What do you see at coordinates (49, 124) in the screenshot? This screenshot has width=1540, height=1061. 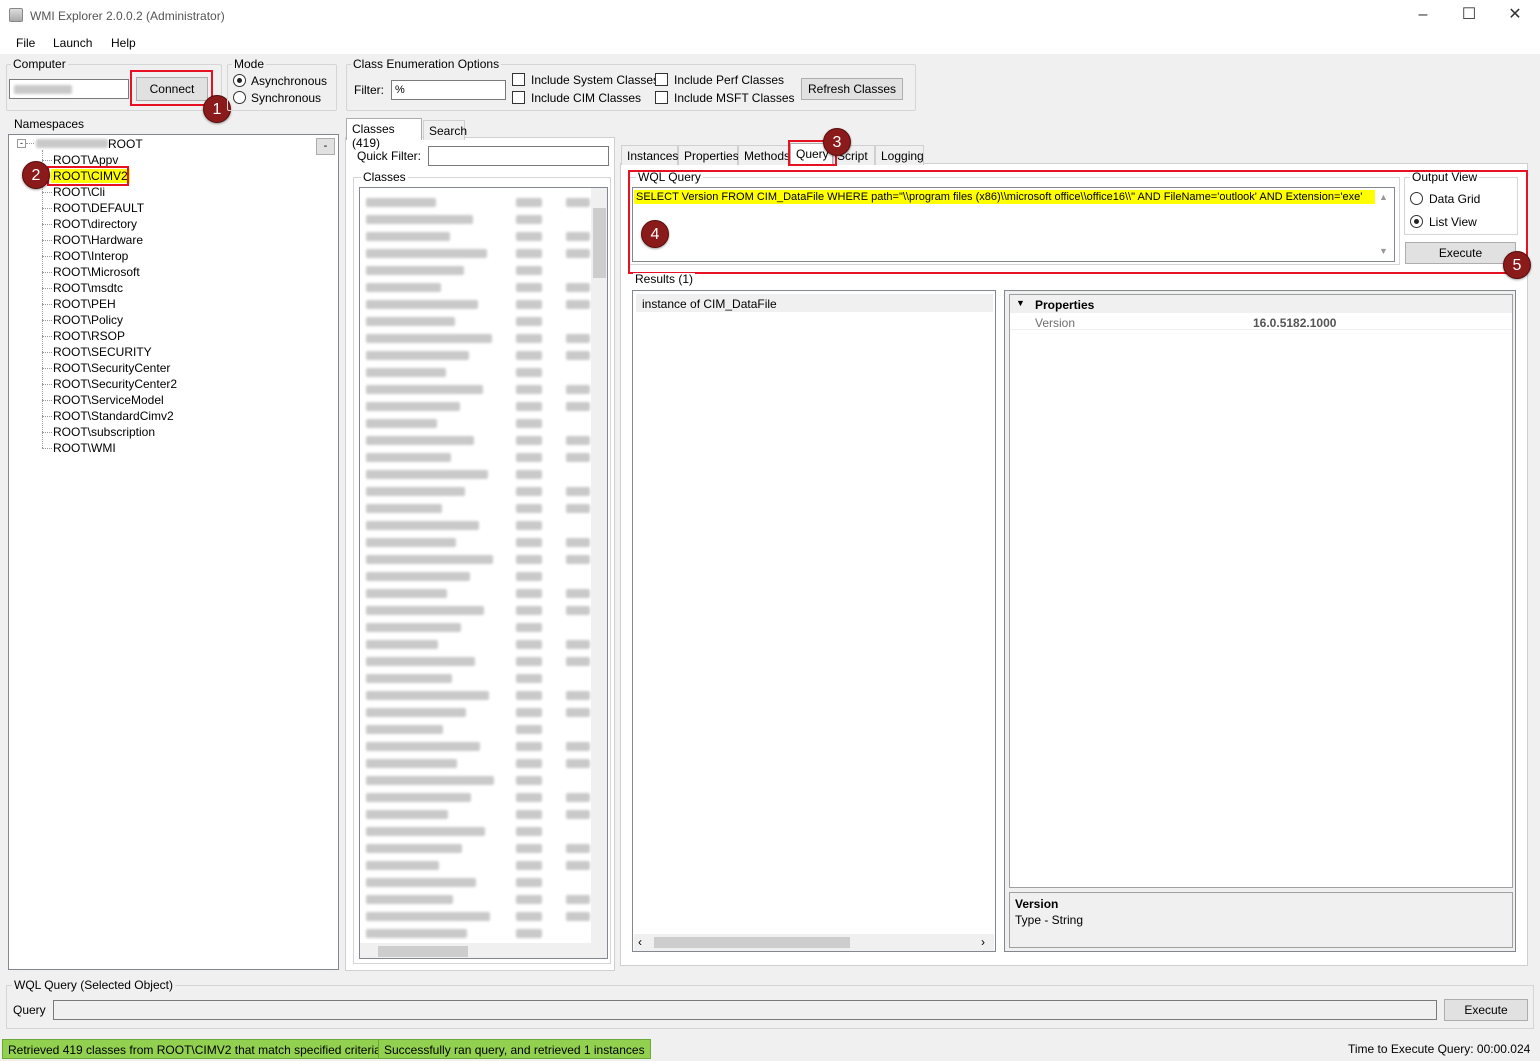 I see `namespaces-label: Namespaces` at bounding box center [49, 124].